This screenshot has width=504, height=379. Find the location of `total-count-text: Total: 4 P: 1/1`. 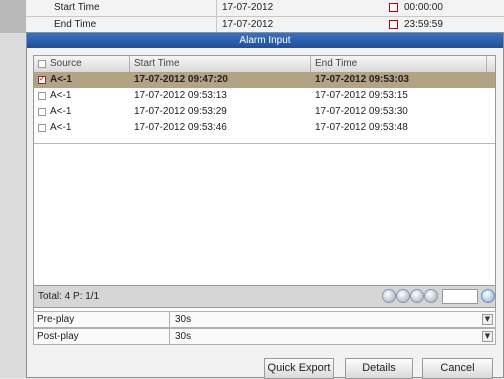

total-count-text: Total: 4 P: 1/1 is located at coordinates (69, 296).